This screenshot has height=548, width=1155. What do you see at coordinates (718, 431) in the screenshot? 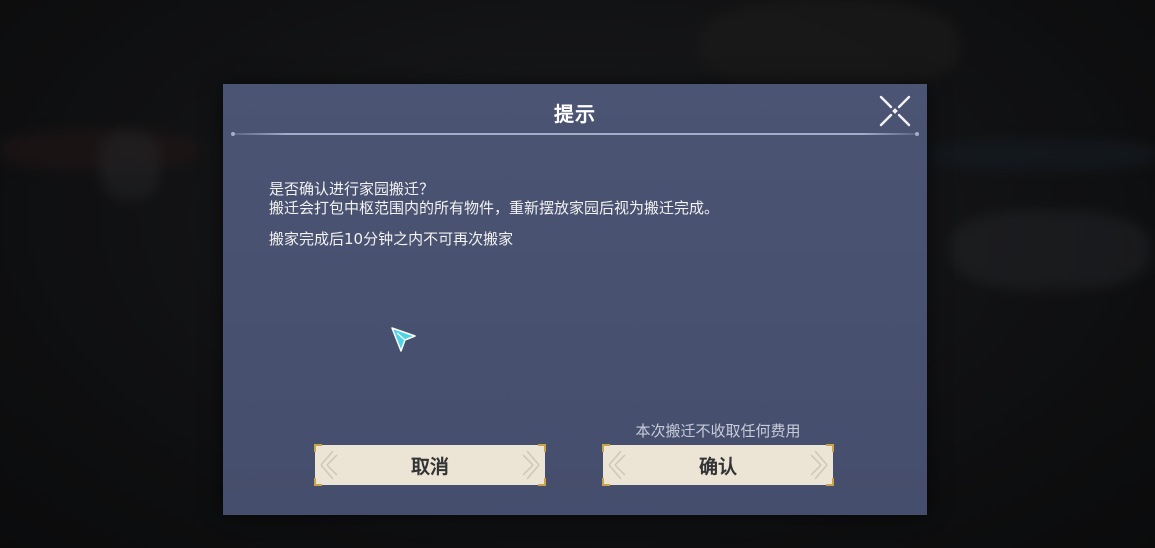
I see `fee-note: 本次搬迁不收取任何费用` at bounding box center [718, 431].